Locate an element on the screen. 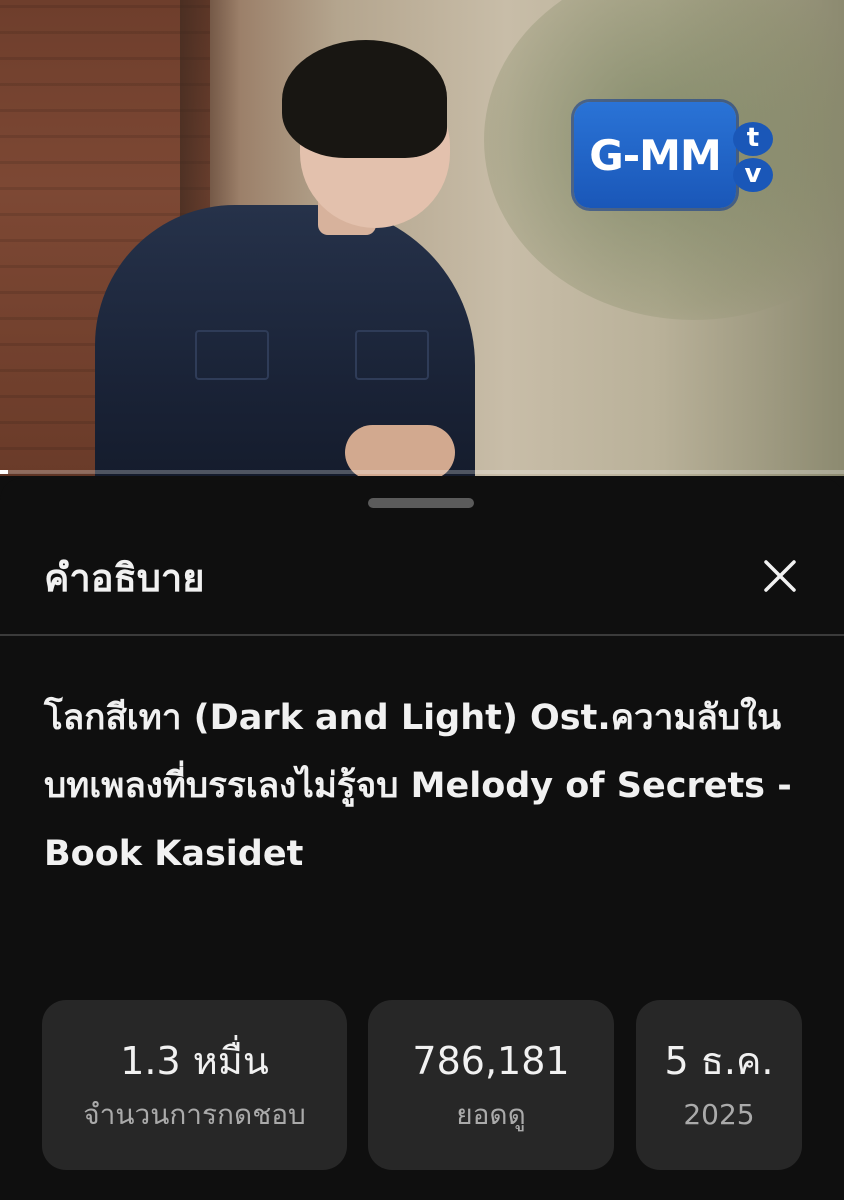 The image size is (844, 1200). publish-date: 5 ธ.ค. is located at coordinates (719, 1061).